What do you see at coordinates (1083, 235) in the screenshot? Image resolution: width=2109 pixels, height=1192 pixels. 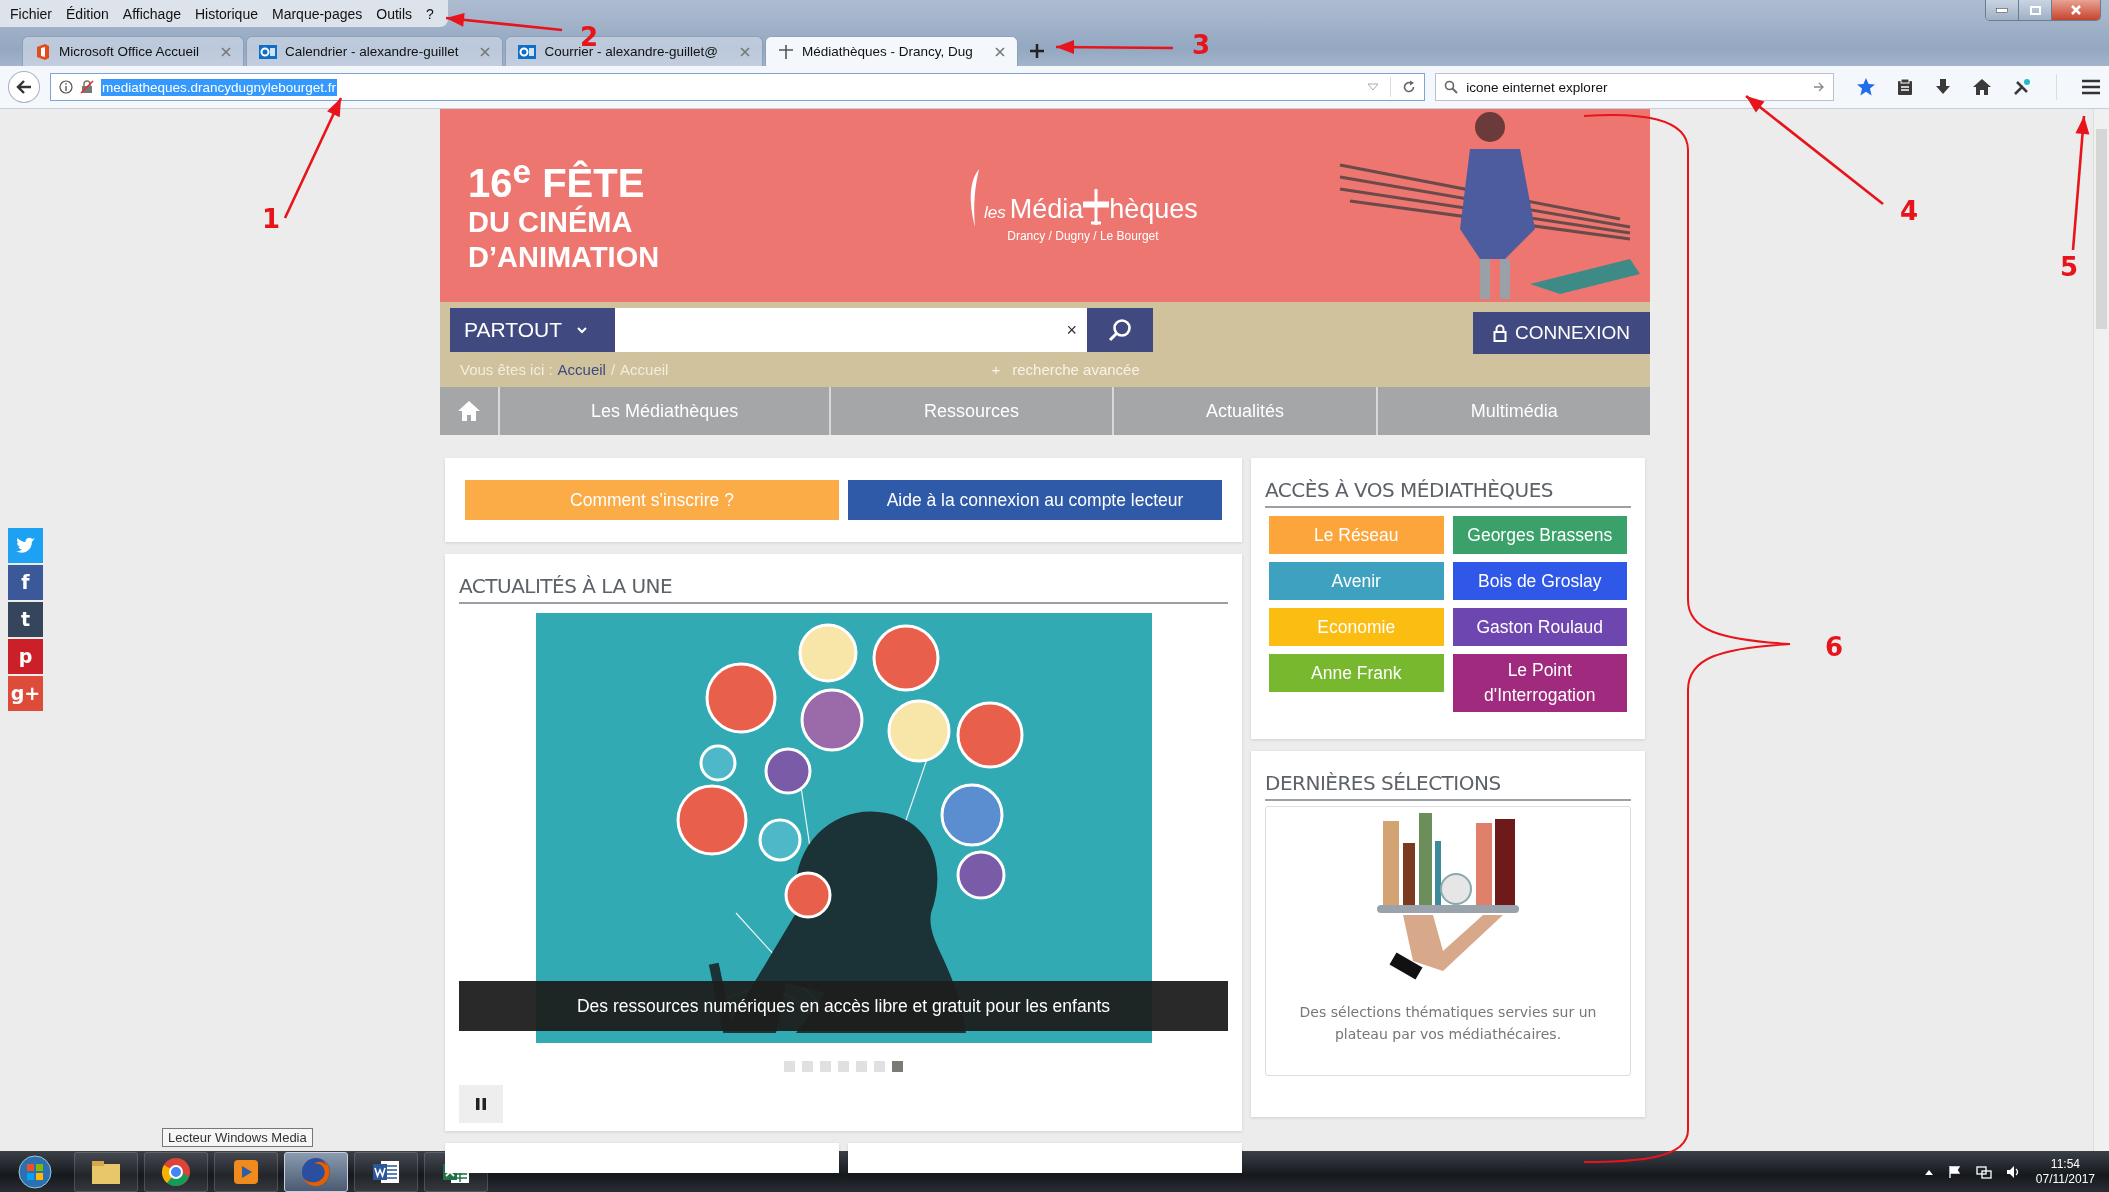 I see `logo-subtitle: Drancy / Dugny / Le Bourget` at bounding box center [1083, 235].